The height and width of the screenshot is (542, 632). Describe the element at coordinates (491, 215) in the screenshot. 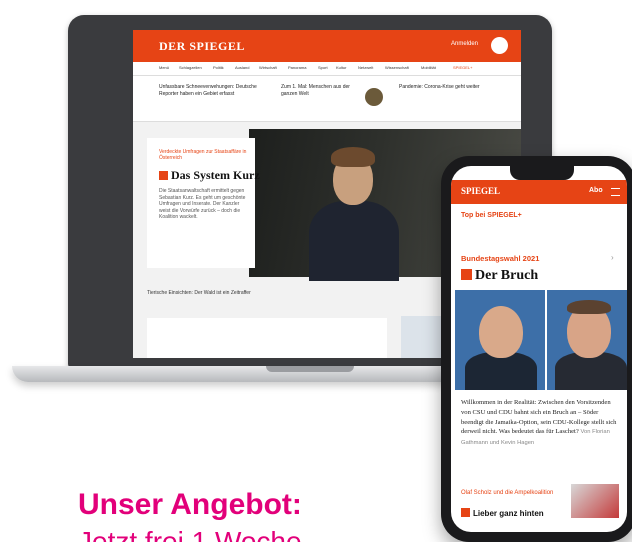

I see `top-spiegel-plus-label: Top bei SPIEGEL+` at that location.